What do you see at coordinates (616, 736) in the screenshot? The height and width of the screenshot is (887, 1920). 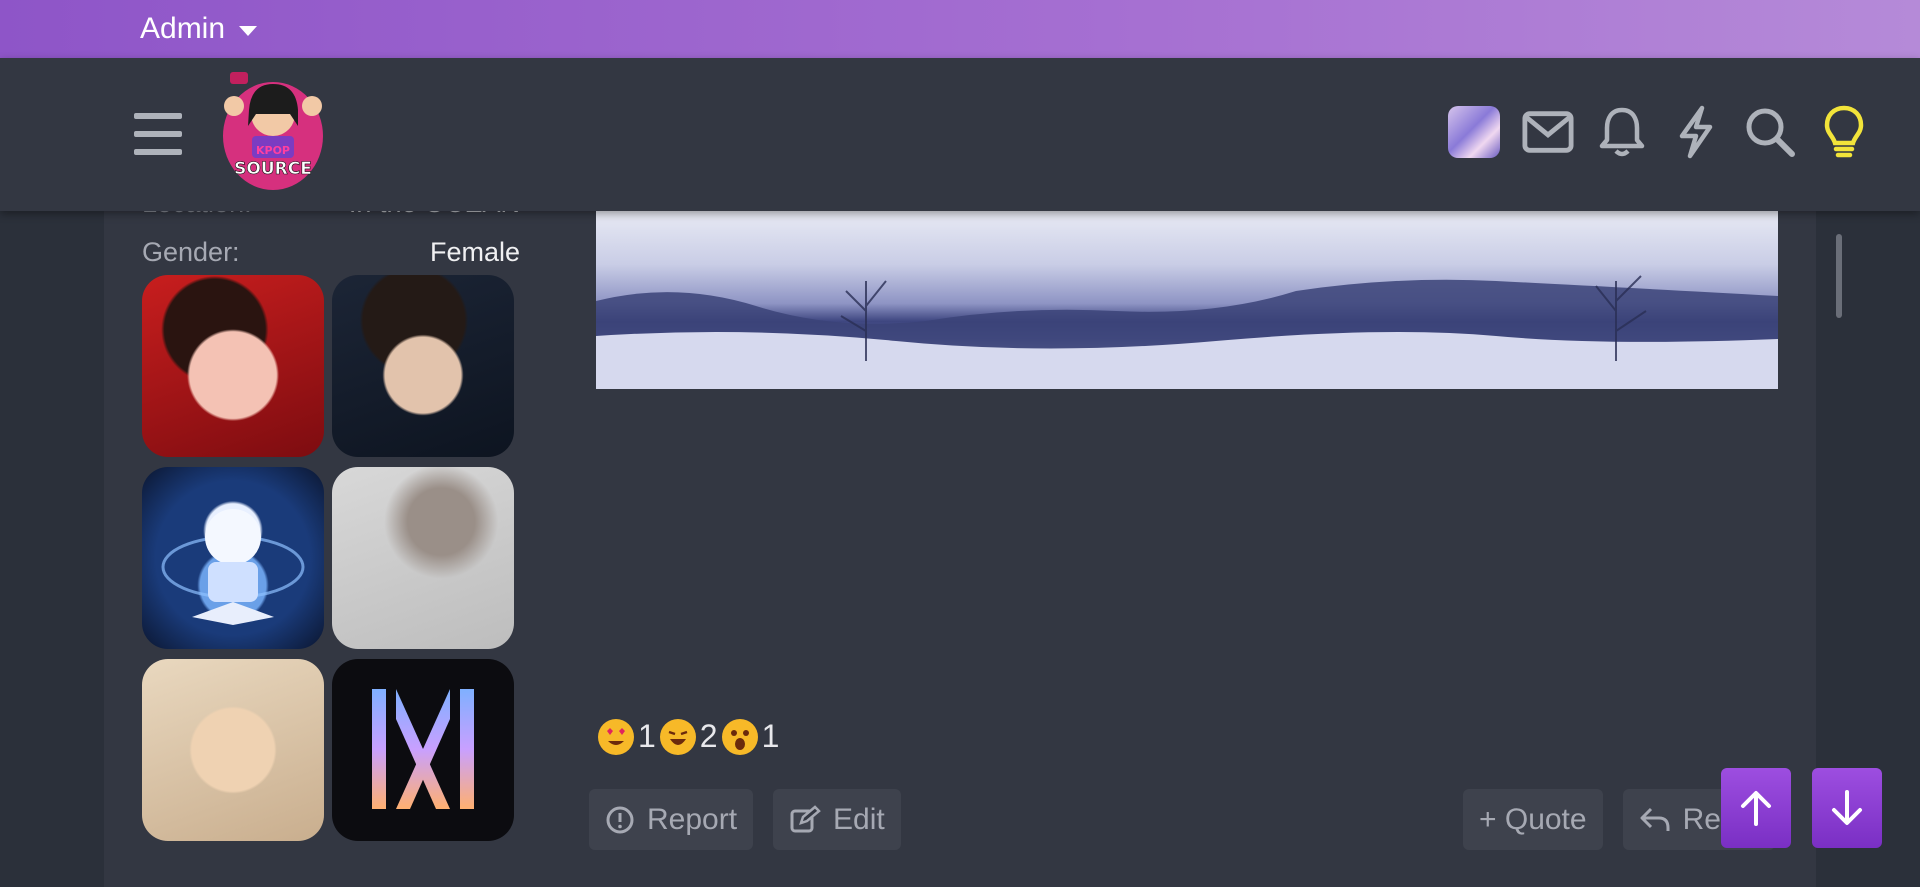 I see `heart-eyes-emoji-icon` at bounding box center [616, 736].